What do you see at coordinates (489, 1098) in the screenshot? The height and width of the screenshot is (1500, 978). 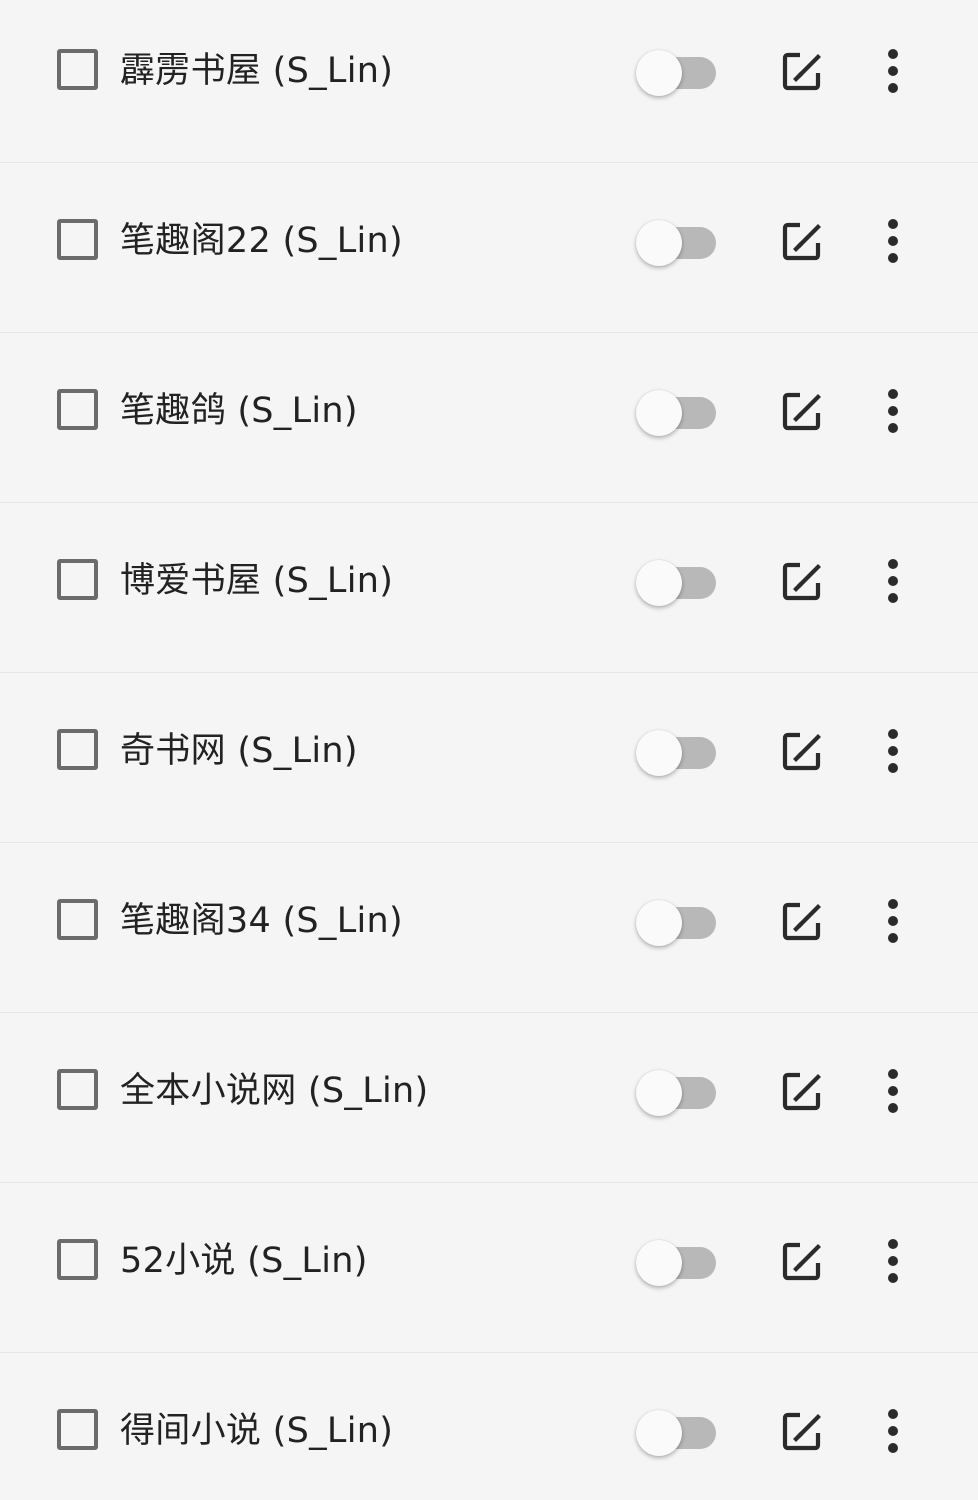 I see `list-item: 全本小说网 (S_Lin)` at bounding box center [489, 1098].